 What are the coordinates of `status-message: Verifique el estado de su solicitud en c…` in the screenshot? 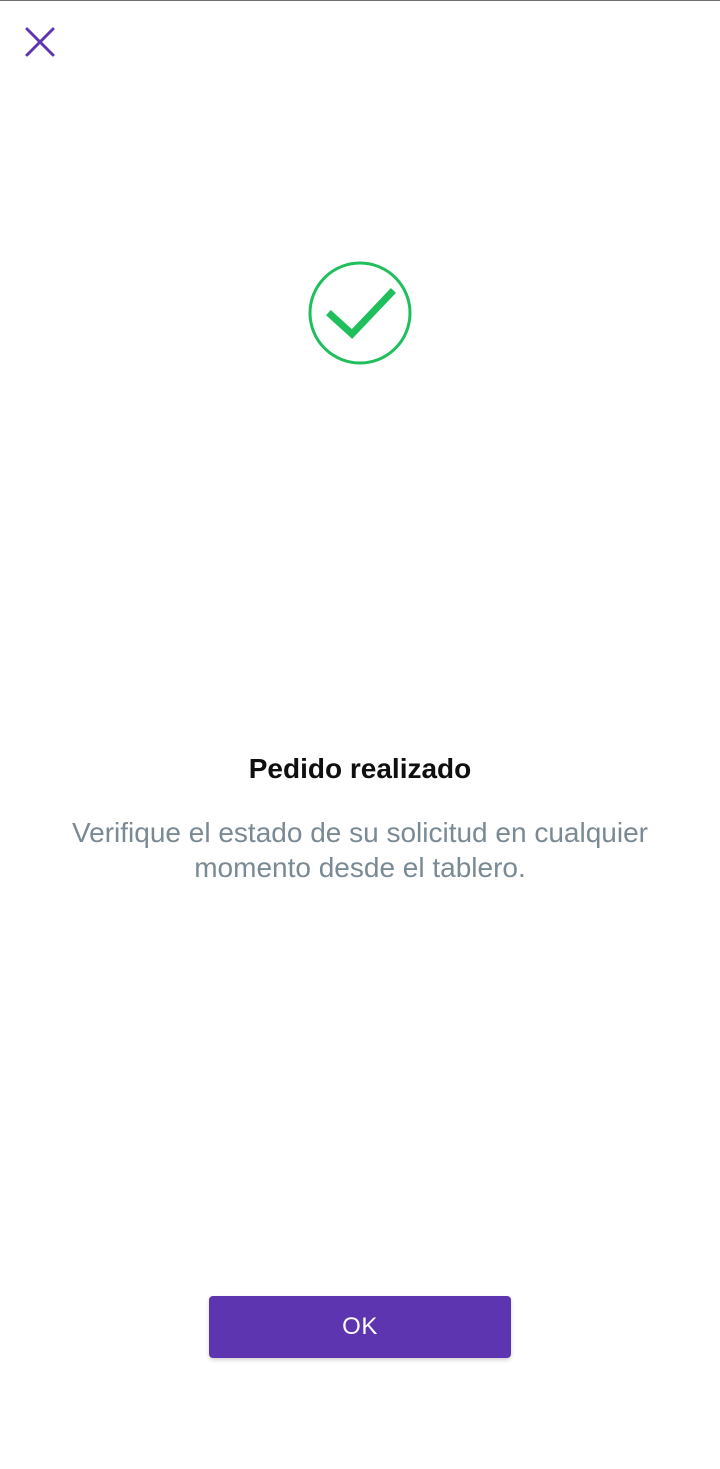 It's located at (360, 850).